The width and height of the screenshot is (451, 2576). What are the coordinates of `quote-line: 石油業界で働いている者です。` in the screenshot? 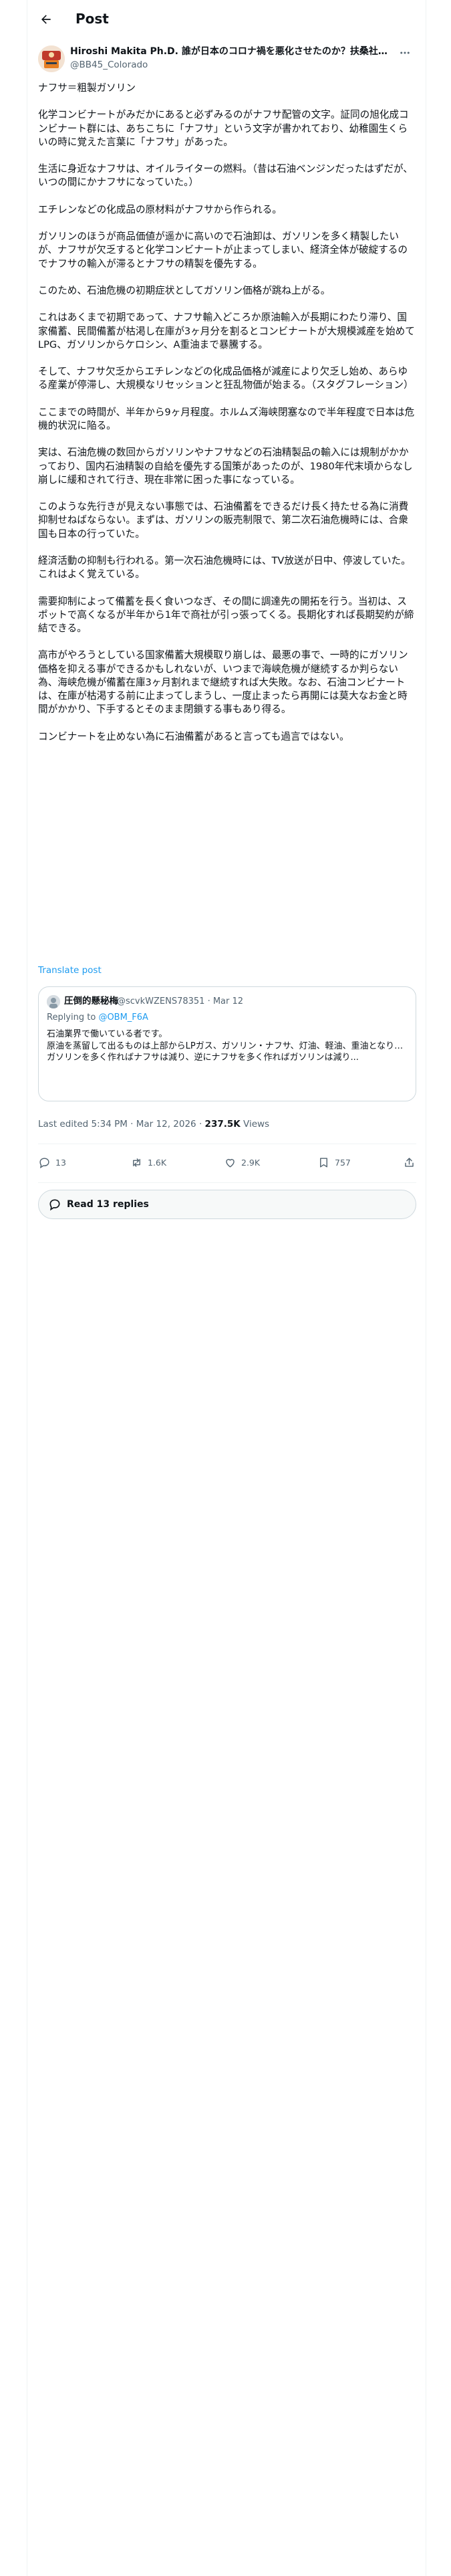 It's located at (107, 1034).